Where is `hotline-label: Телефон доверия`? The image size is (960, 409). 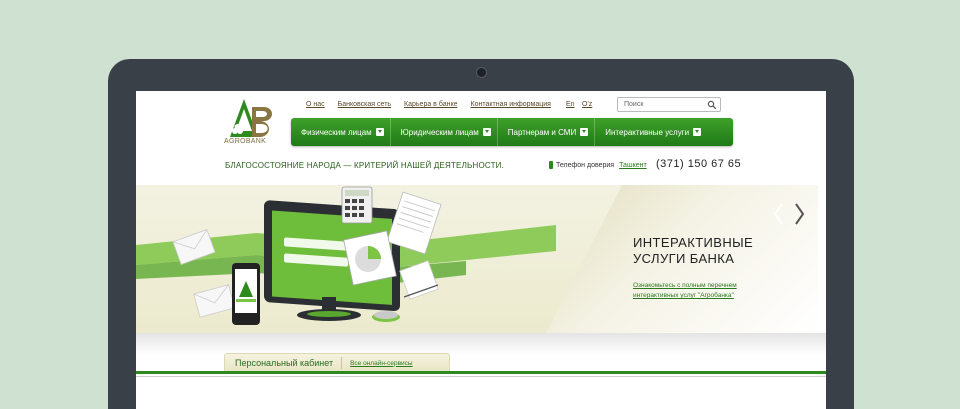
hotline-label: Телефон доверия is located at coordinates (585, 165).